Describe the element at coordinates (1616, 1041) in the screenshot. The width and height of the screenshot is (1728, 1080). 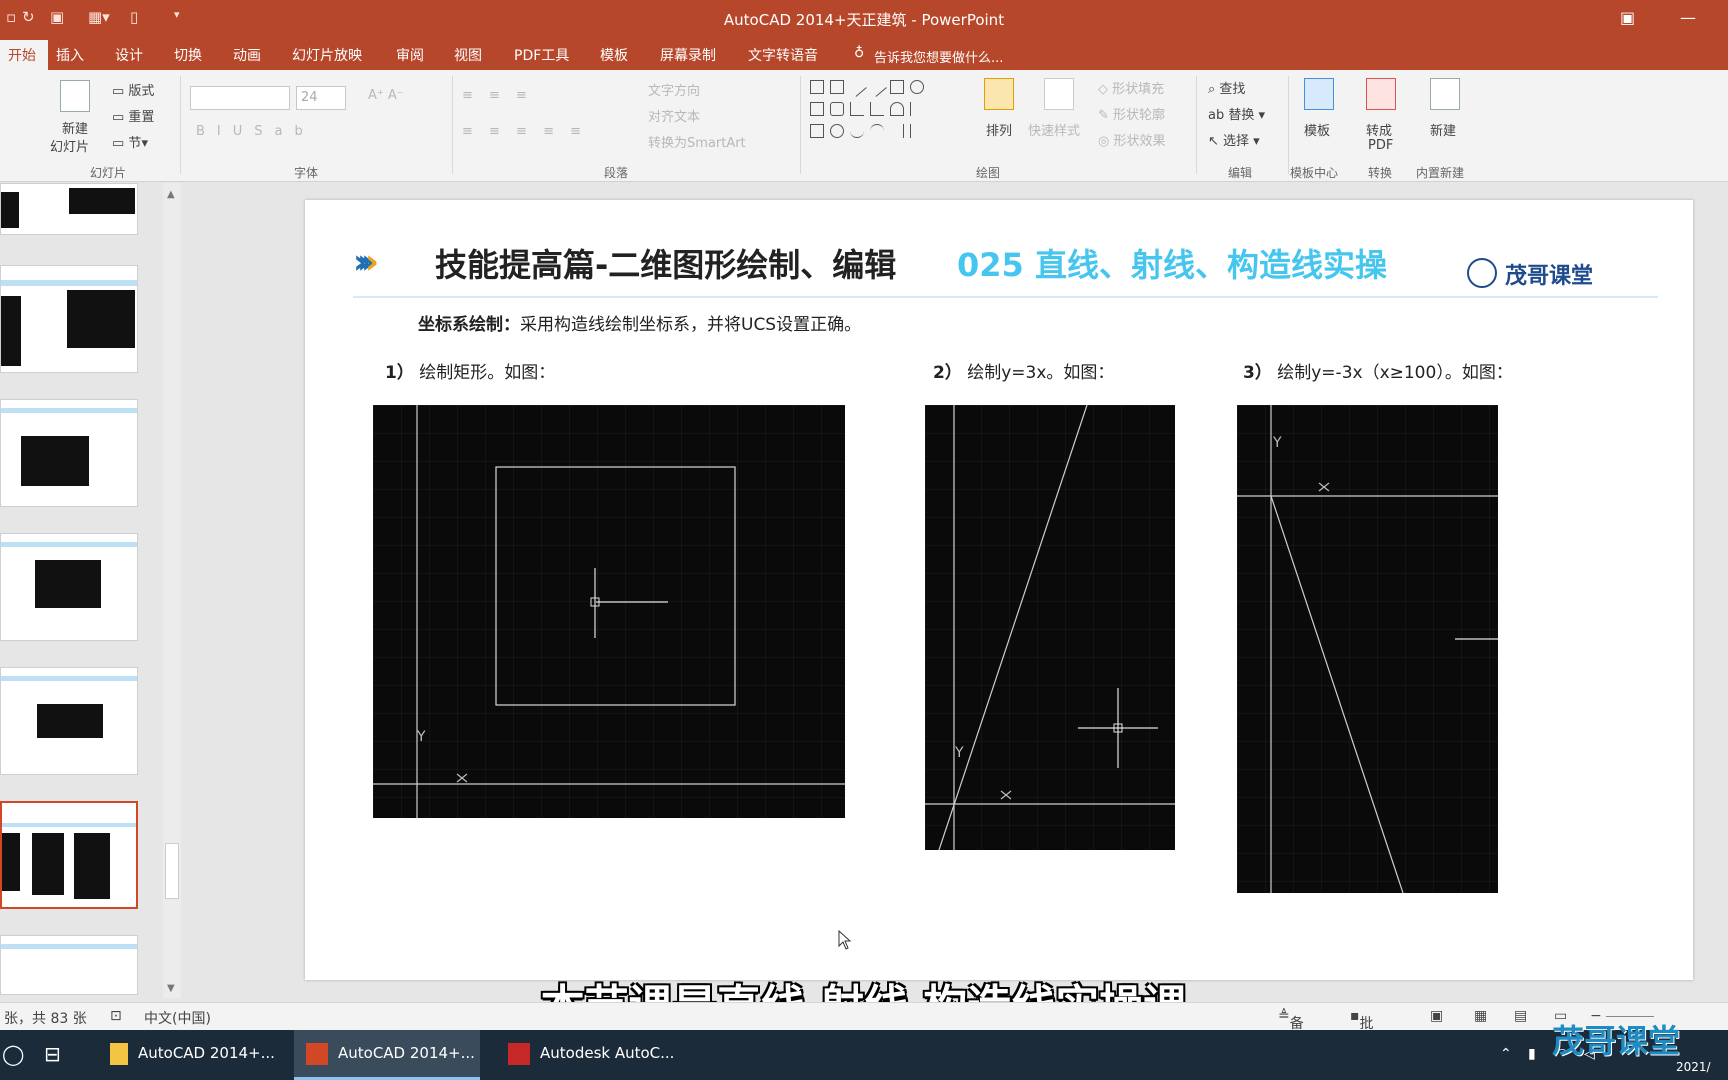
I see `brand-watermark: 茂哥课堂` at that location.